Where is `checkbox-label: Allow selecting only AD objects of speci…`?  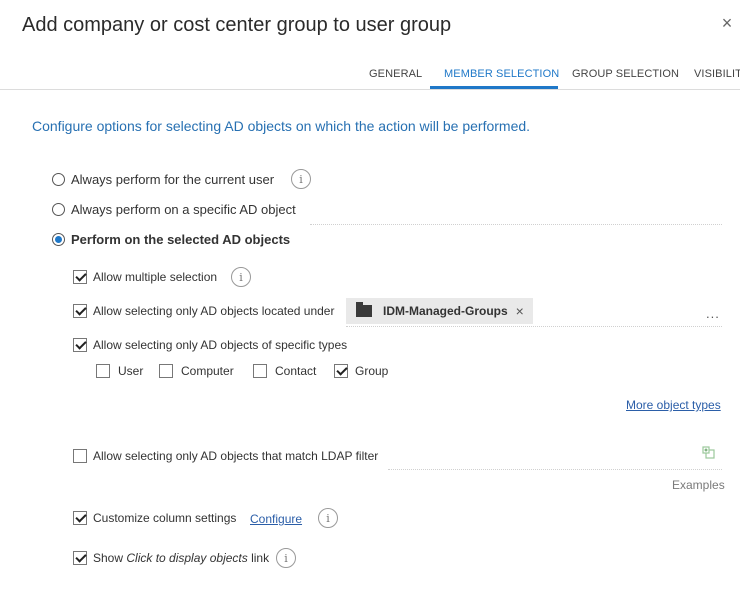
checkbox-label: Allow selecting only AD objects of speci… is located at coordinates (220, 345).